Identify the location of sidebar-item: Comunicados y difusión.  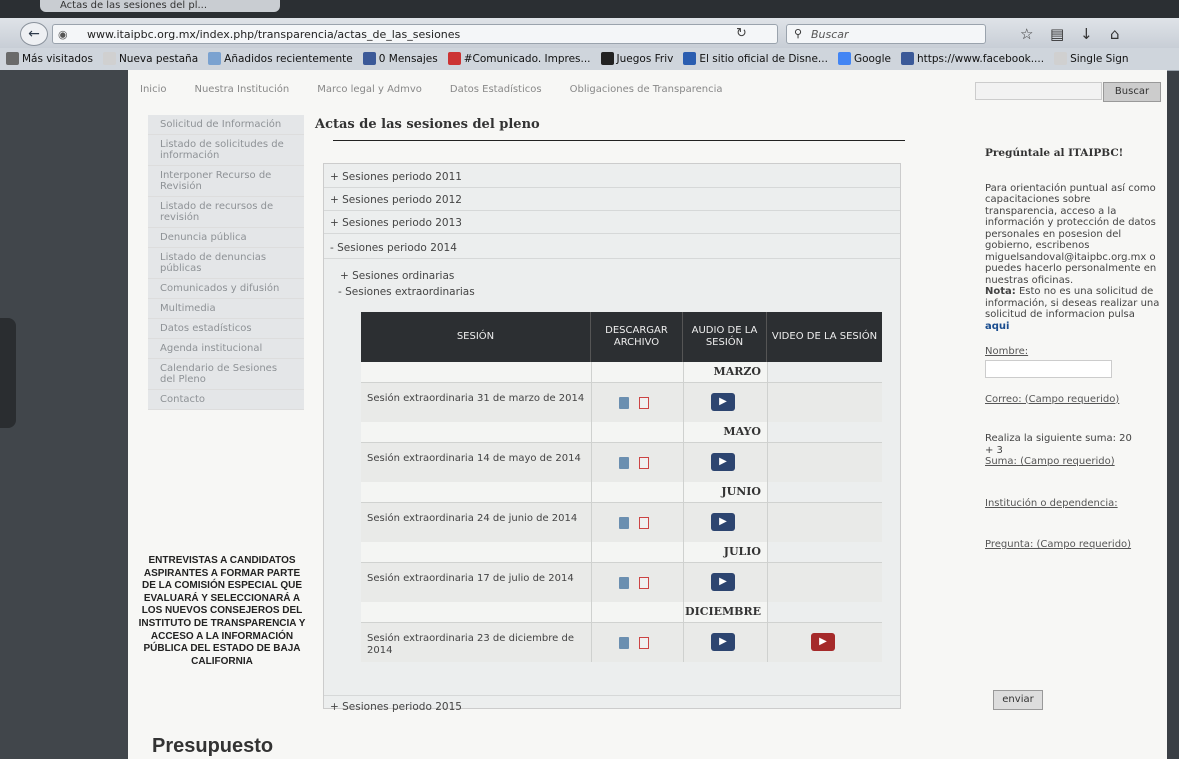
(226, 289).